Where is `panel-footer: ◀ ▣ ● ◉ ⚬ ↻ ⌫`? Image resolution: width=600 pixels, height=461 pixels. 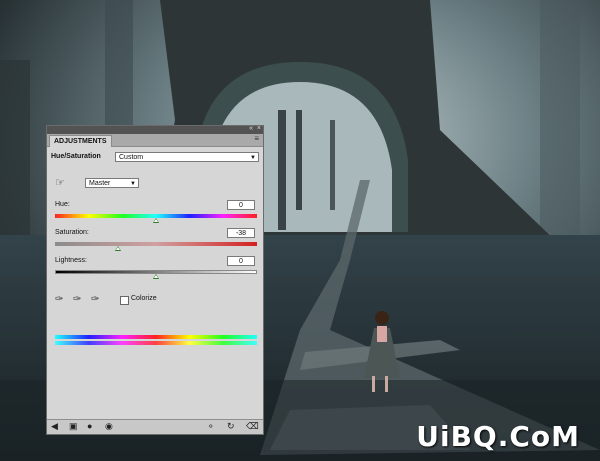 panel-footer: ◀ ▣ ● ◉ ⚬ ↻ ⌫ is located at coordinates (155, 426).